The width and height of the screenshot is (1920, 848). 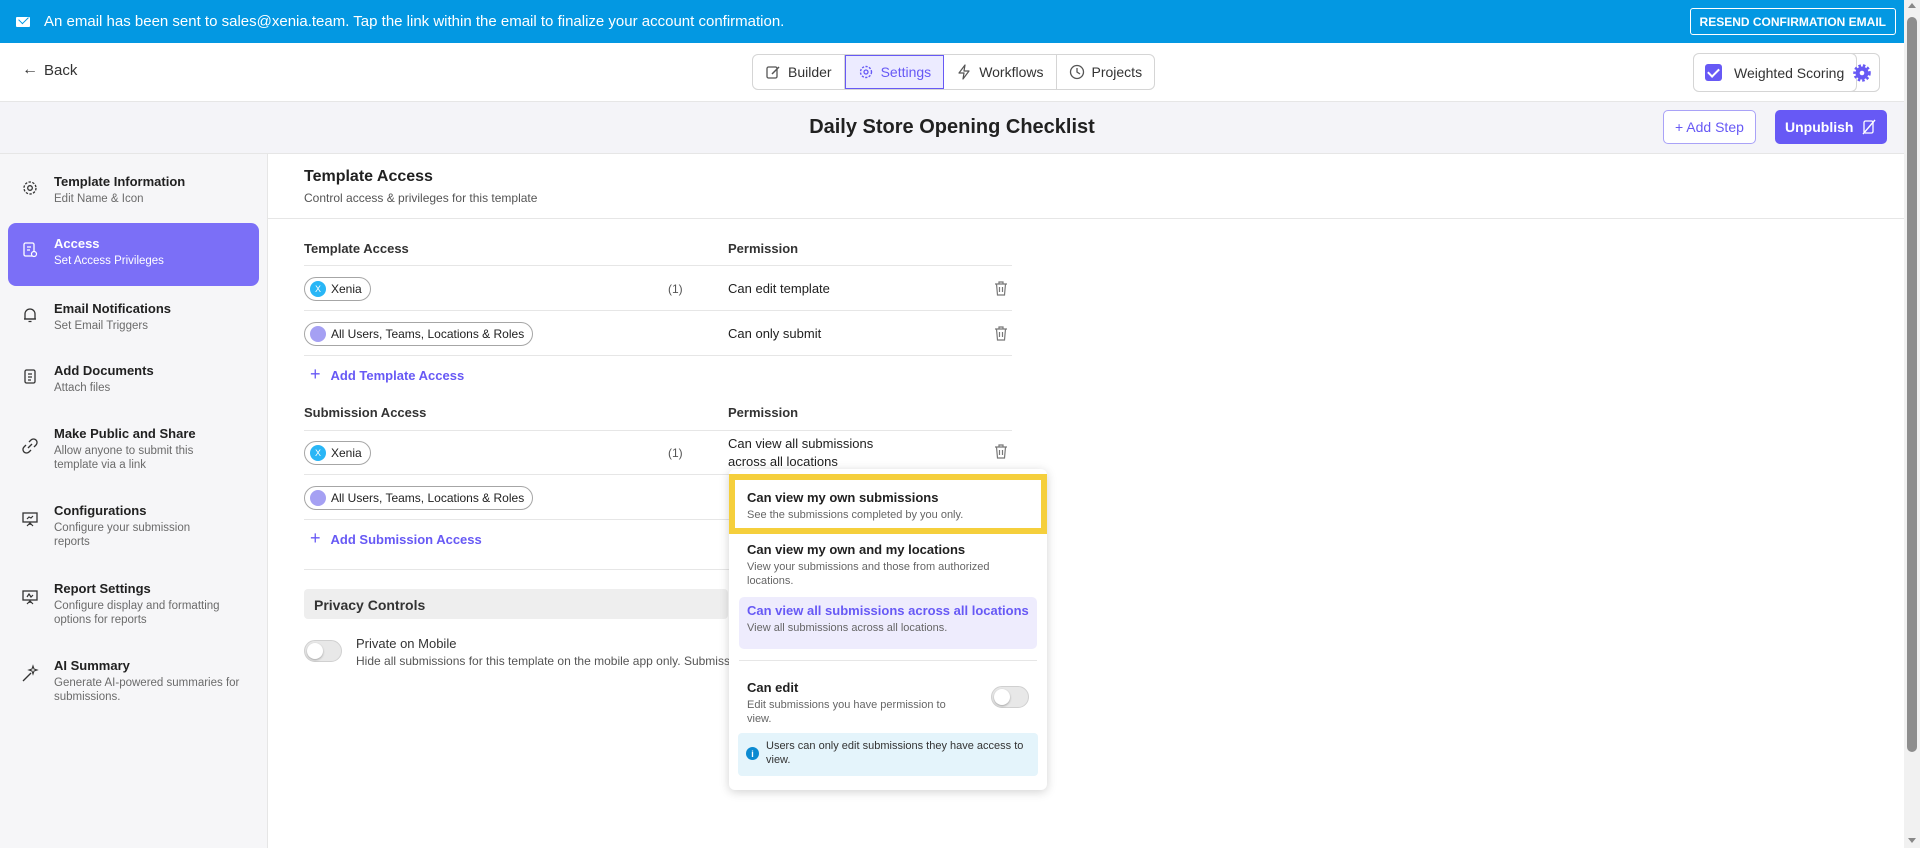 I want to click on back-button: ← Back, so click(x=49, y=70).